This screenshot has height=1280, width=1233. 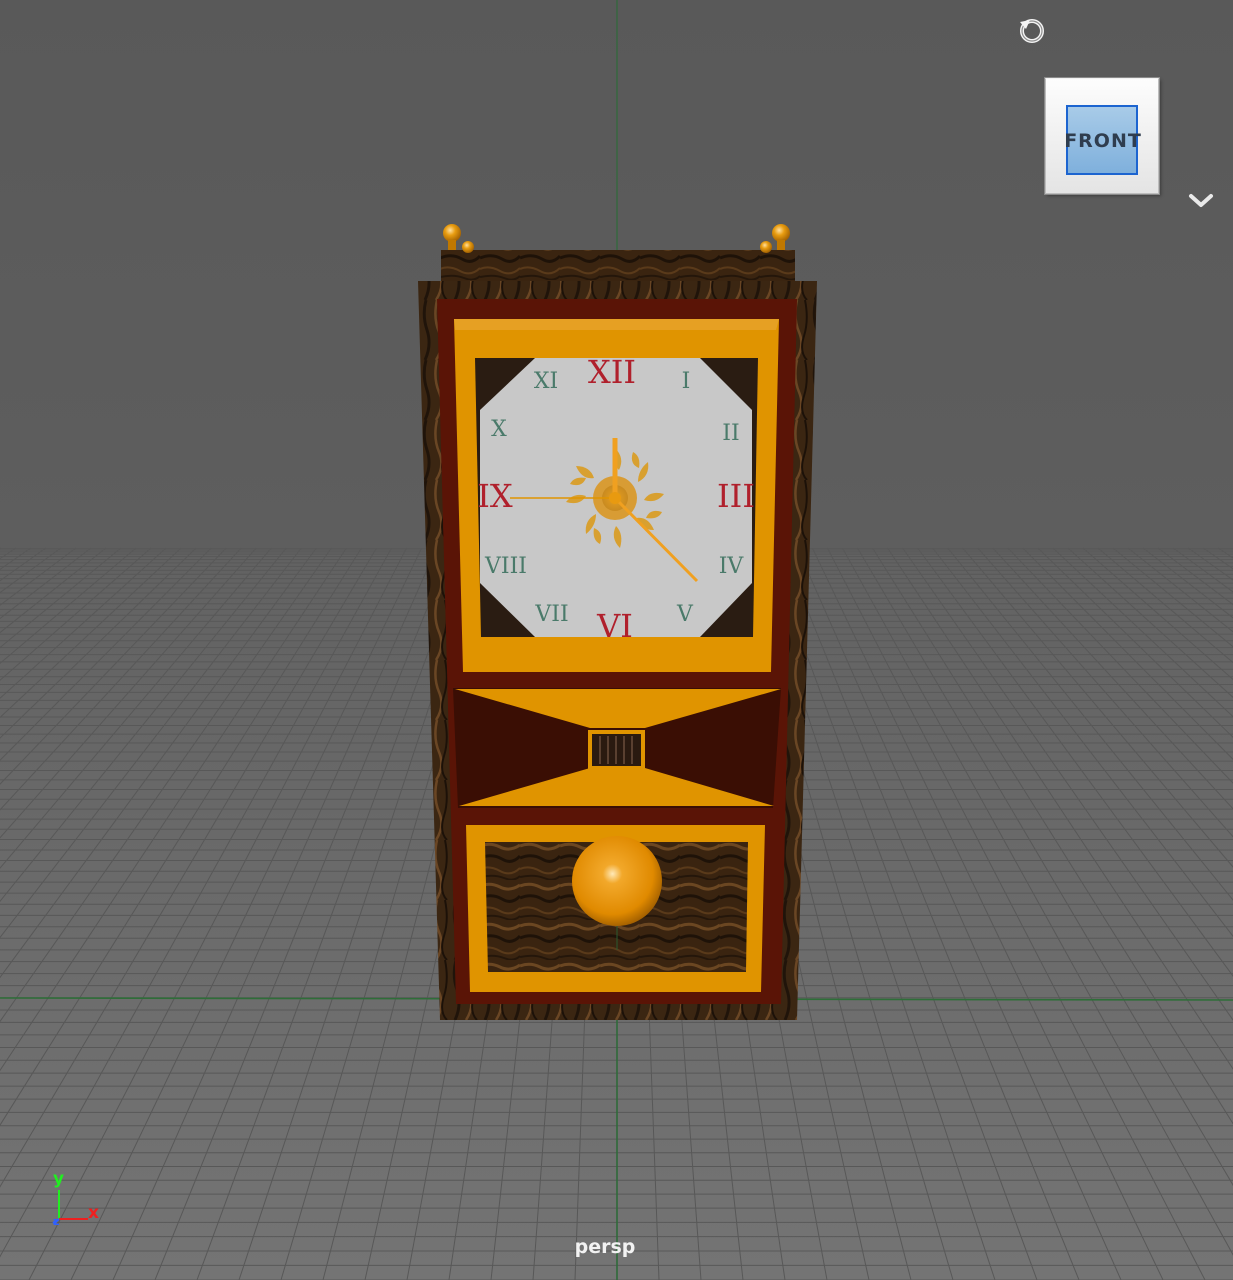 I want to click on z-axis-label: z, so click(x=56, y=1221).